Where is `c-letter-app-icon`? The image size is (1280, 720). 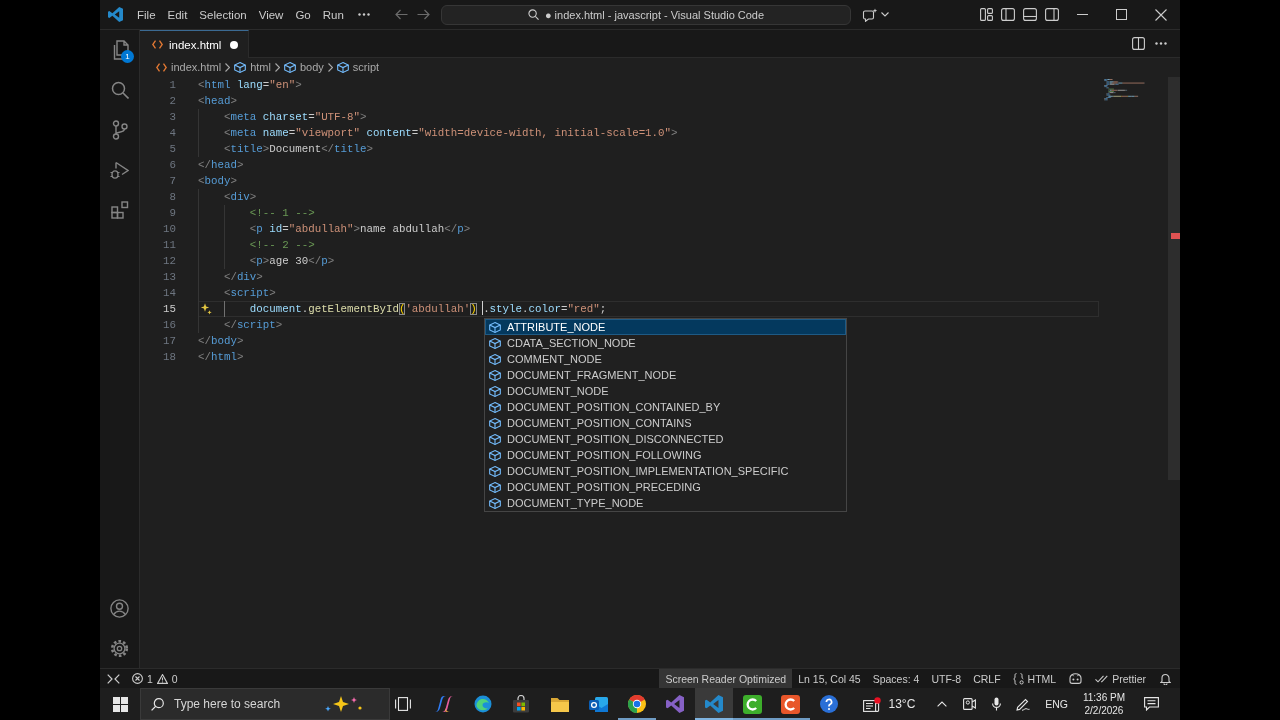
c-letter-app-icon is located at coordinates (791, 704).